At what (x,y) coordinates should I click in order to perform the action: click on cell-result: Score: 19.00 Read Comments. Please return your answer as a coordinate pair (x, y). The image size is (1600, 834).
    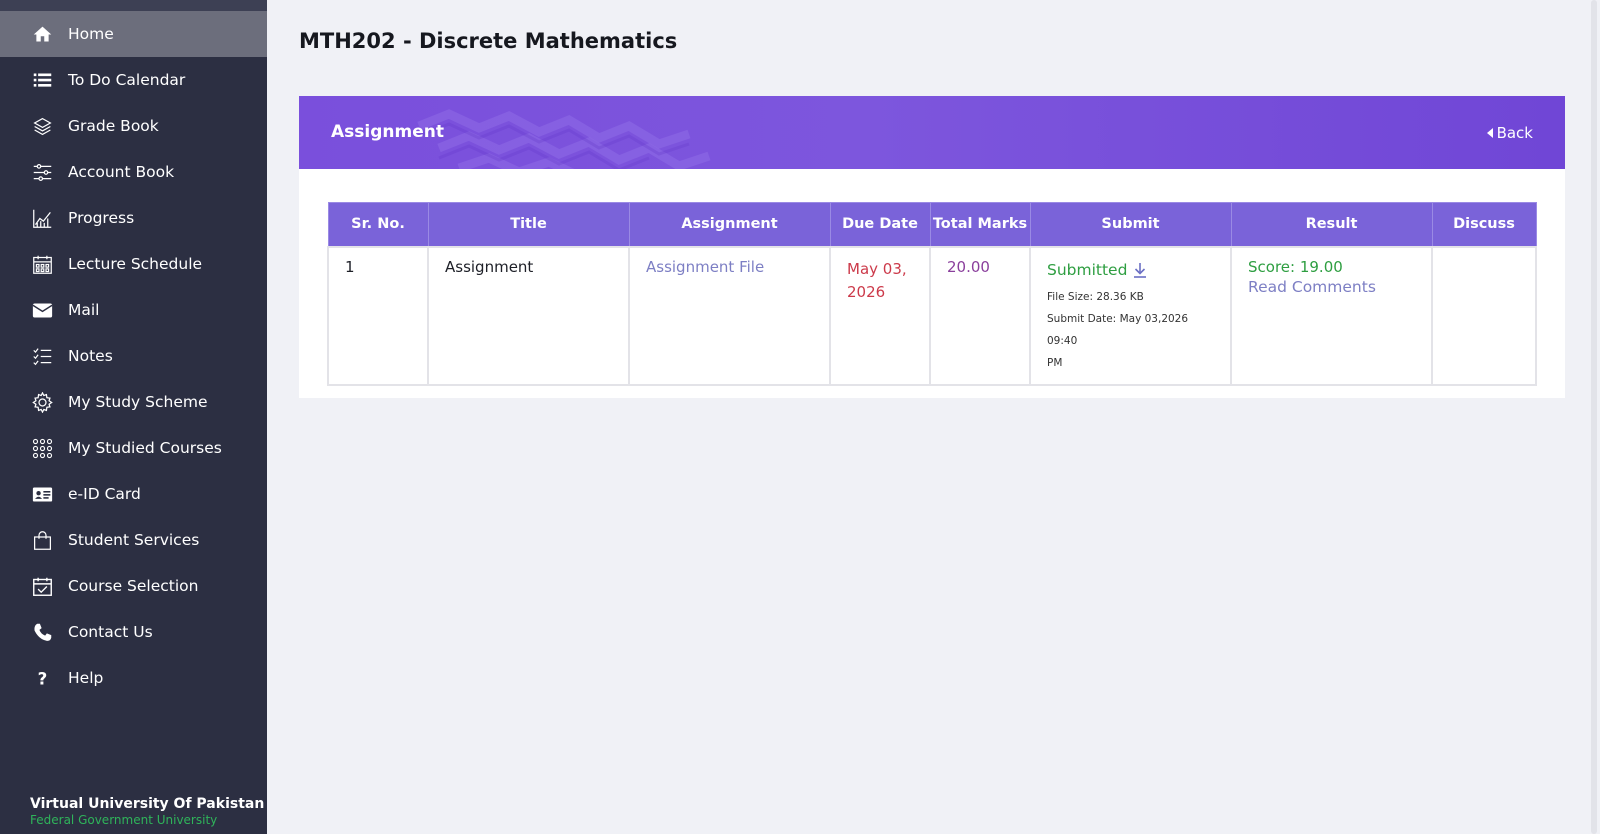
    Looking at the image, I should click on (1331, 315).